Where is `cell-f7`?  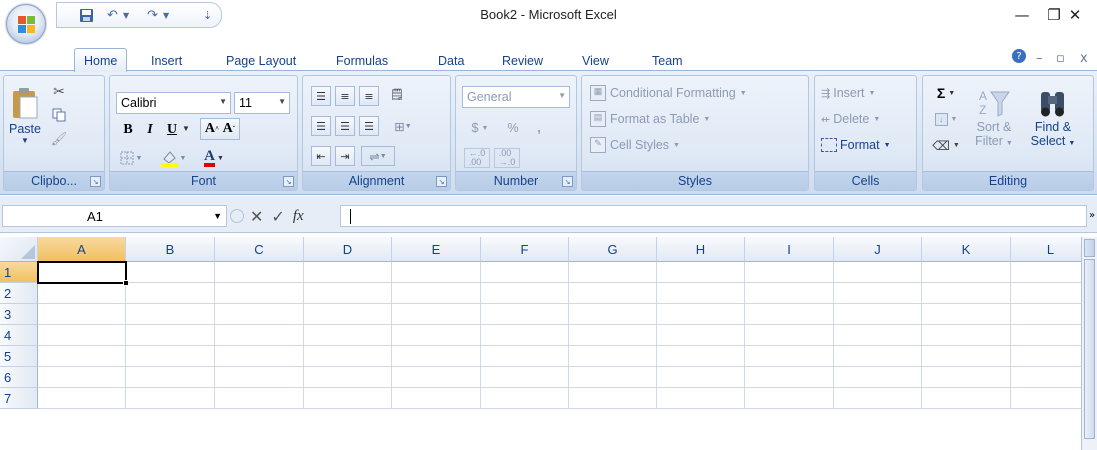 cell-f7 is located at coordinates (525, 398).